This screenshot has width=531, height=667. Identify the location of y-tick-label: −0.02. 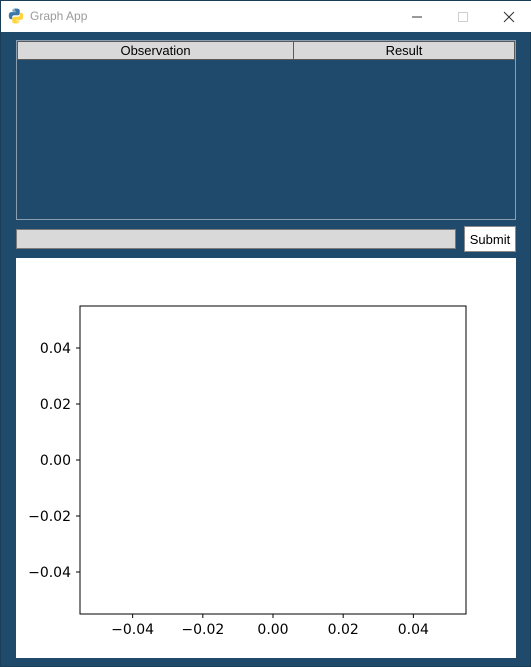
(49, 517).